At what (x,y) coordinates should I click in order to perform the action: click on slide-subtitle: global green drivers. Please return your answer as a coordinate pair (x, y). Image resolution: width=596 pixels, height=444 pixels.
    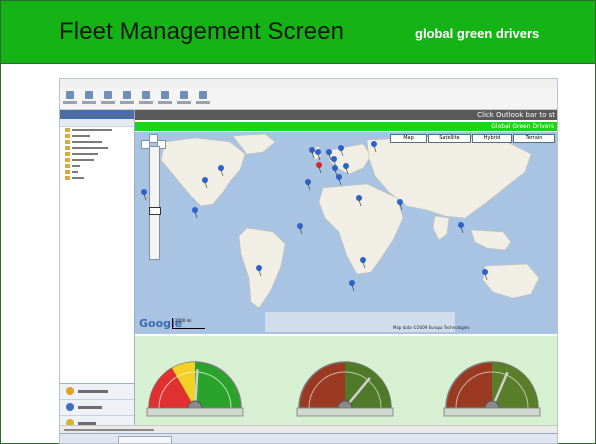
    Looking at the image, I should click on (477, 33).